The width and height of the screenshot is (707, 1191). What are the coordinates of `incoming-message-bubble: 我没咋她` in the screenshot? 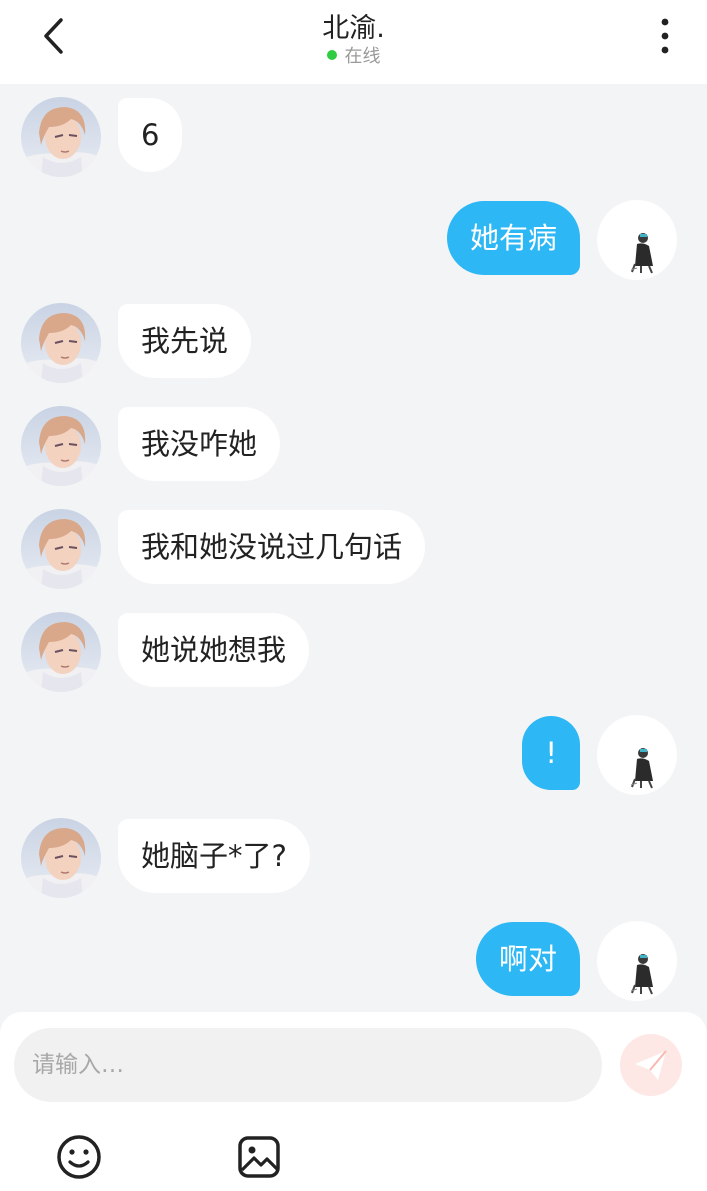 It's located at (199, 444).